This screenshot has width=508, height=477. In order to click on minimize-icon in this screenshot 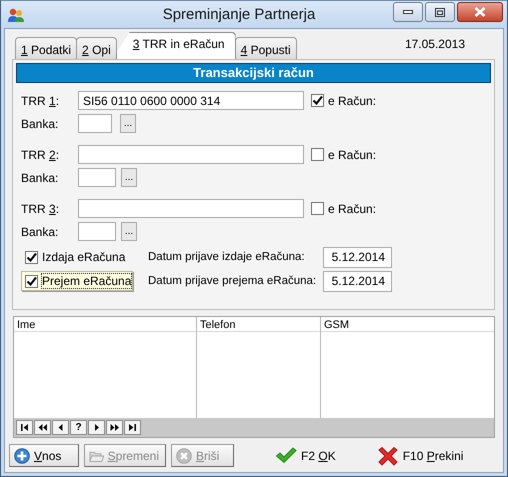, I will do `click(408, 12)`.